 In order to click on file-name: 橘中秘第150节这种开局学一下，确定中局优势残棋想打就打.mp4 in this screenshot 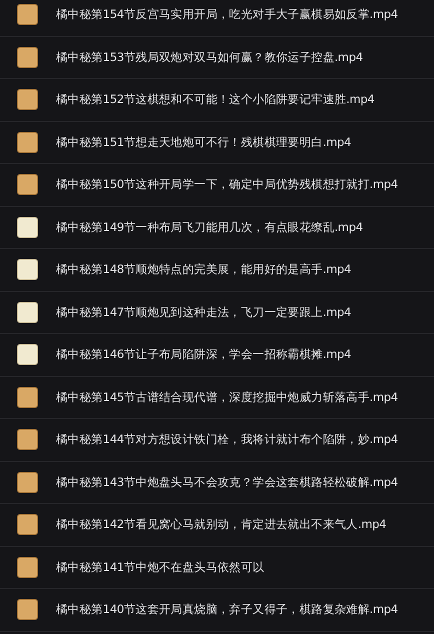, I will do `click(227, 184)`.